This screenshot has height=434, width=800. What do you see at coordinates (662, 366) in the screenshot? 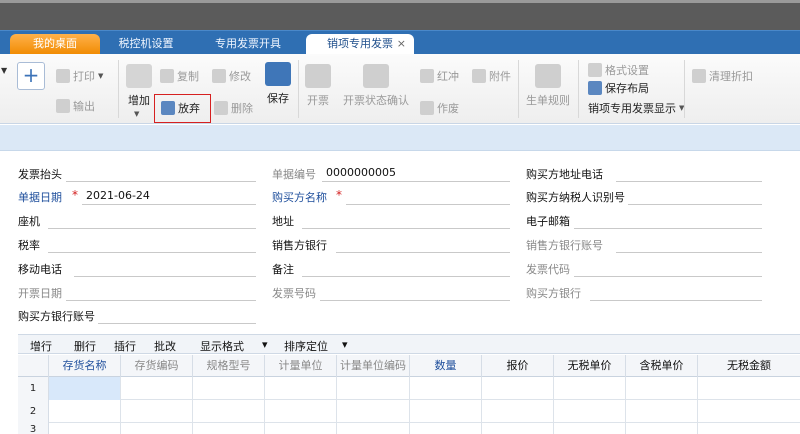
I see `col-header-unit-price-tax: 含税单价` at bounding box center [662, 366].